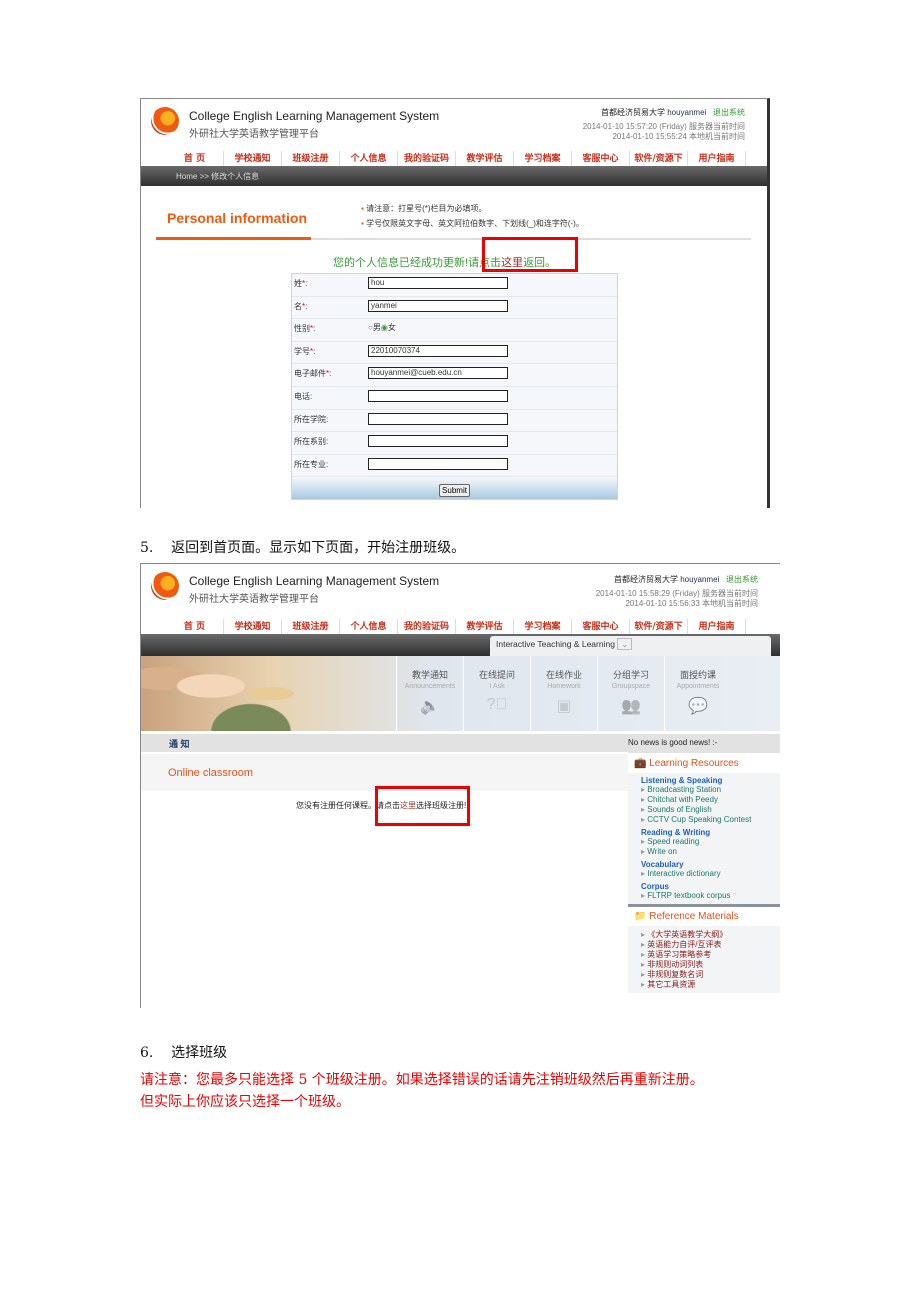 Image resolution: width=920 pixels, height=1302 pixels. I want to click on form-row: 性别*: ○男◉女, so click(454, 330).